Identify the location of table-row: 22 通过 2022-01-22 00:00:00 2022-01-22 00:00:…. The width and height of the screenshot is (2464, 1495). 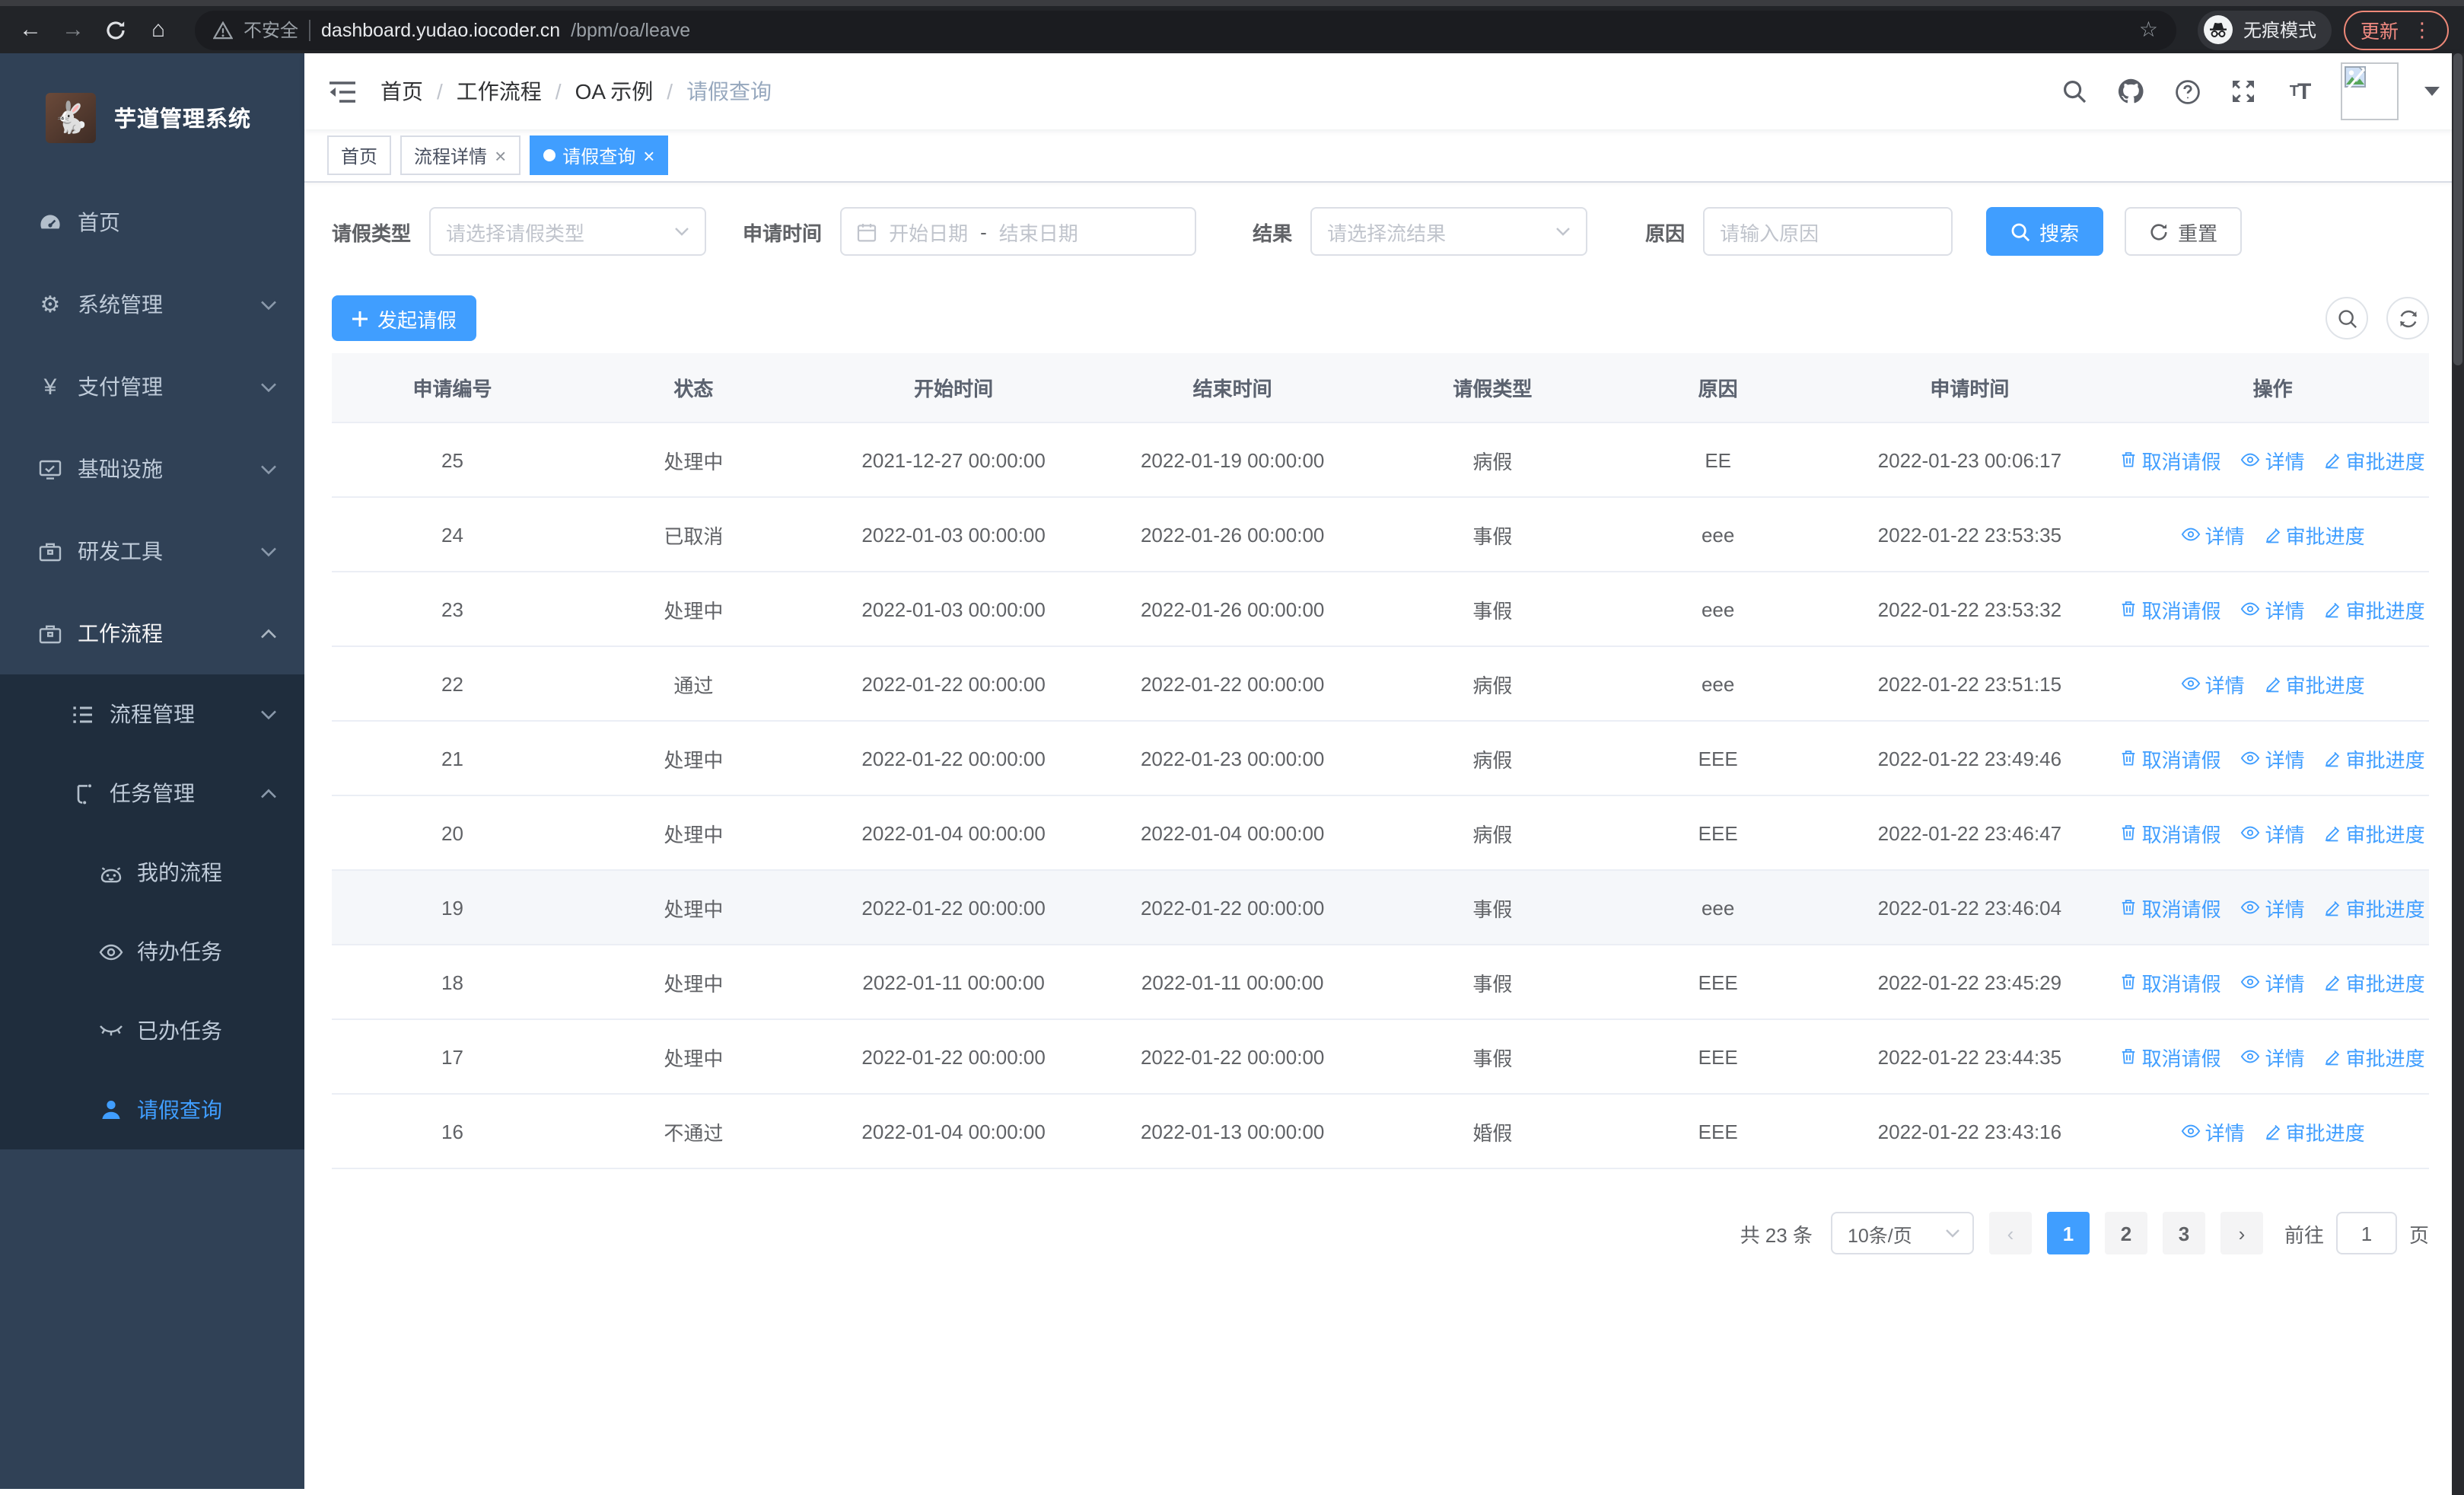
(1380, 685).